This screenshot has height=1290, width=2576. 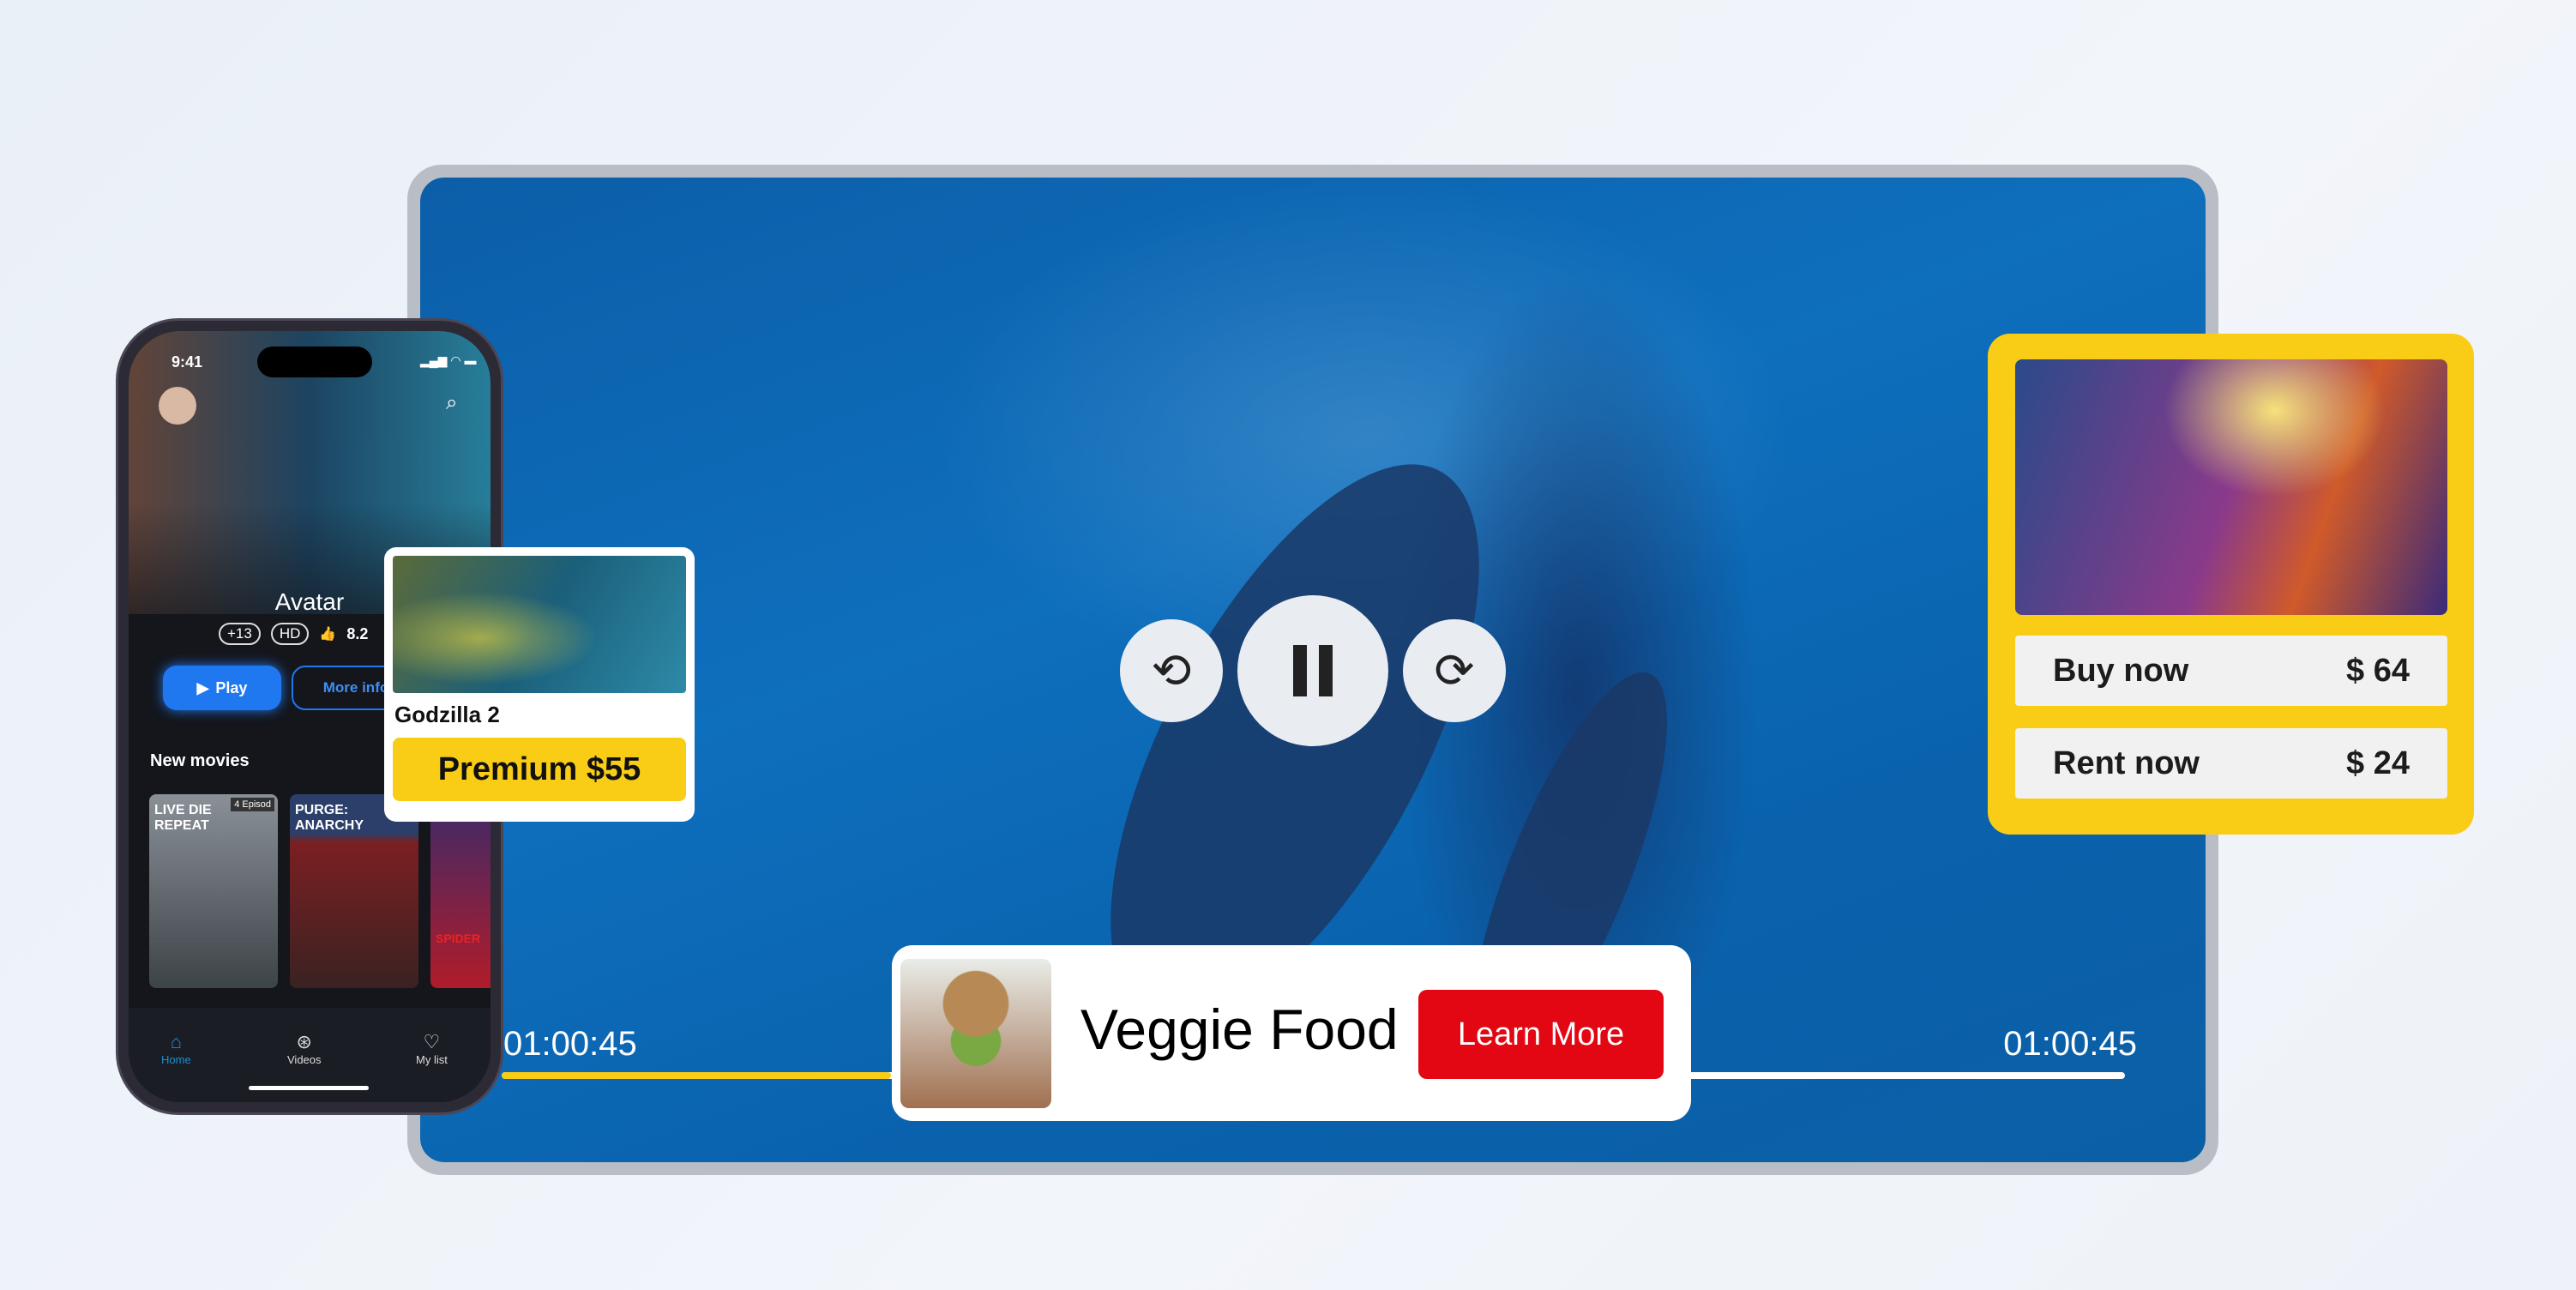 What do you see at coordinates (2231, 671) in the screenshot?
I see `buy-now-button: Buy now $ 64` at bounding box center [2231, 671].